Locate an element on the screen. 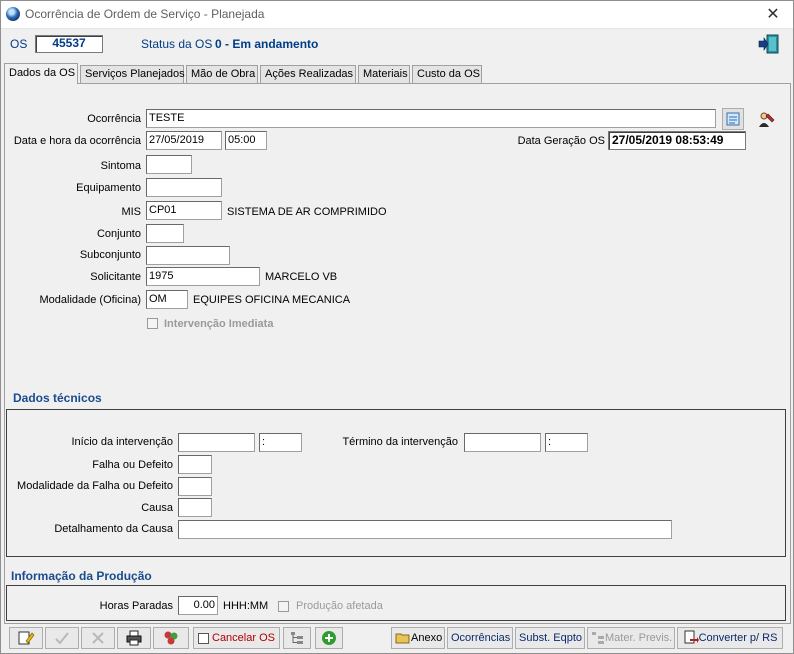  data-ocorrencia-input: 27/05/2019 is located at coordinates (184, 140).